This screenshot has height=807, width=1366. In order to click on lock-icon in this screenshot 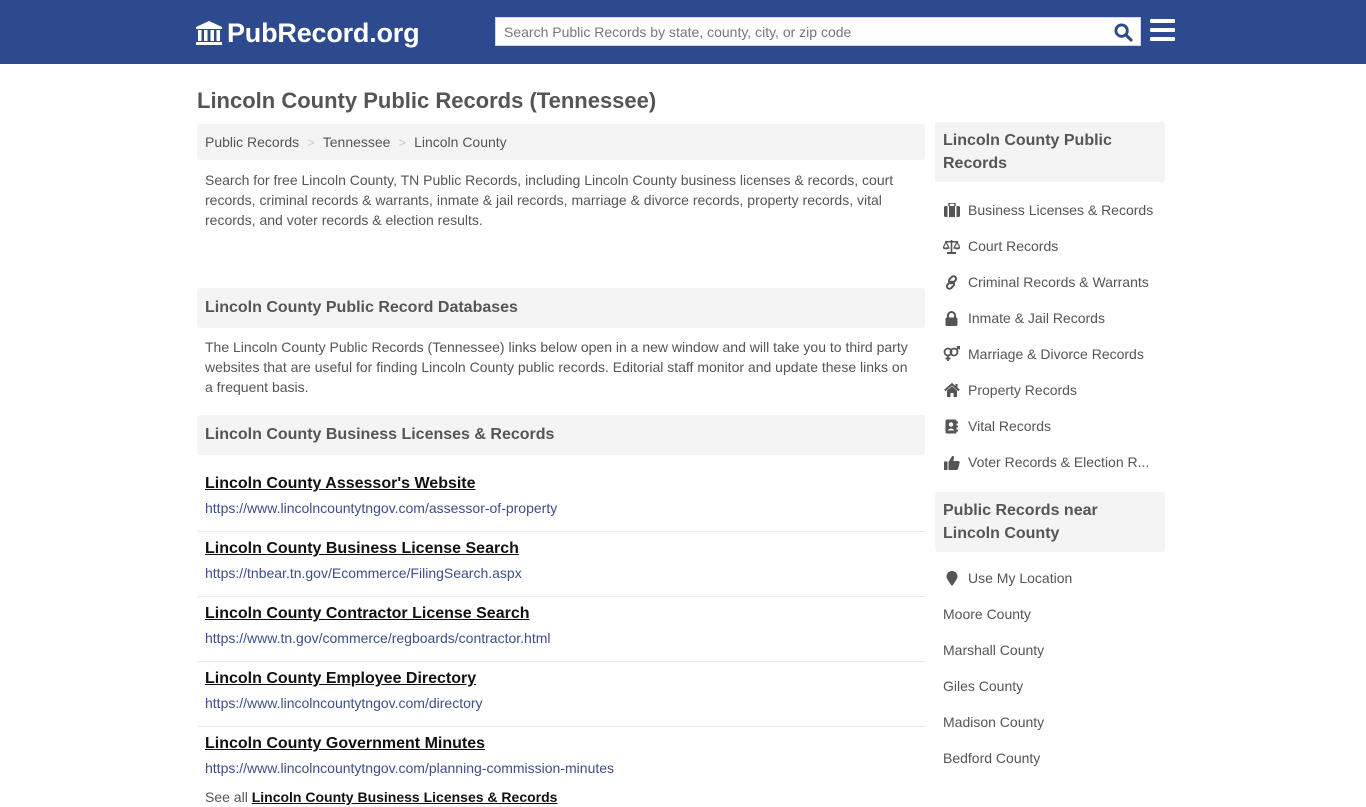, I will do `click(951, 318)`.